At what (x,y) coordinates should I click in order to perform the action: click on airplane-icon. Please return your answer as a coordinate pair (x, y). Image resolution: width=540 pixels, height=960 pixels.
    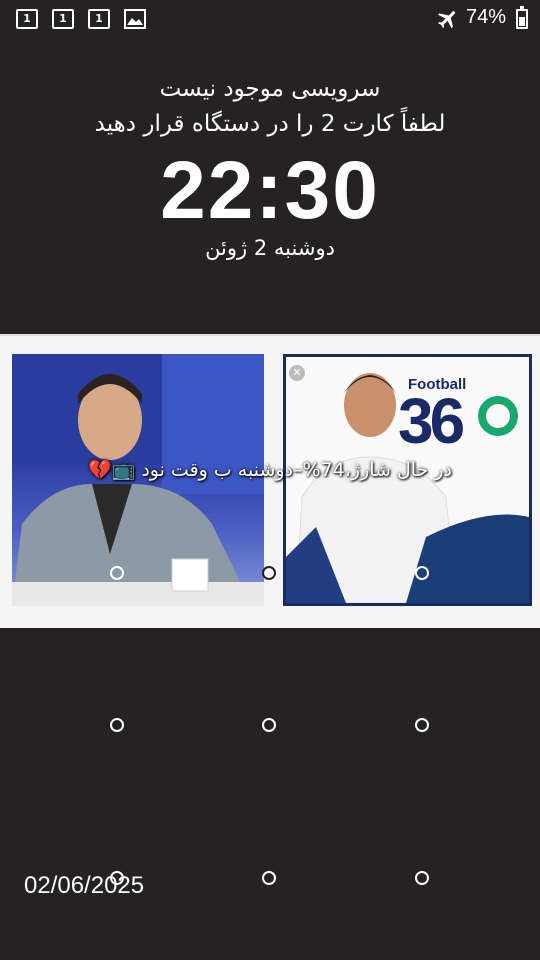
    Looking at the image, I should click on (447, 20).